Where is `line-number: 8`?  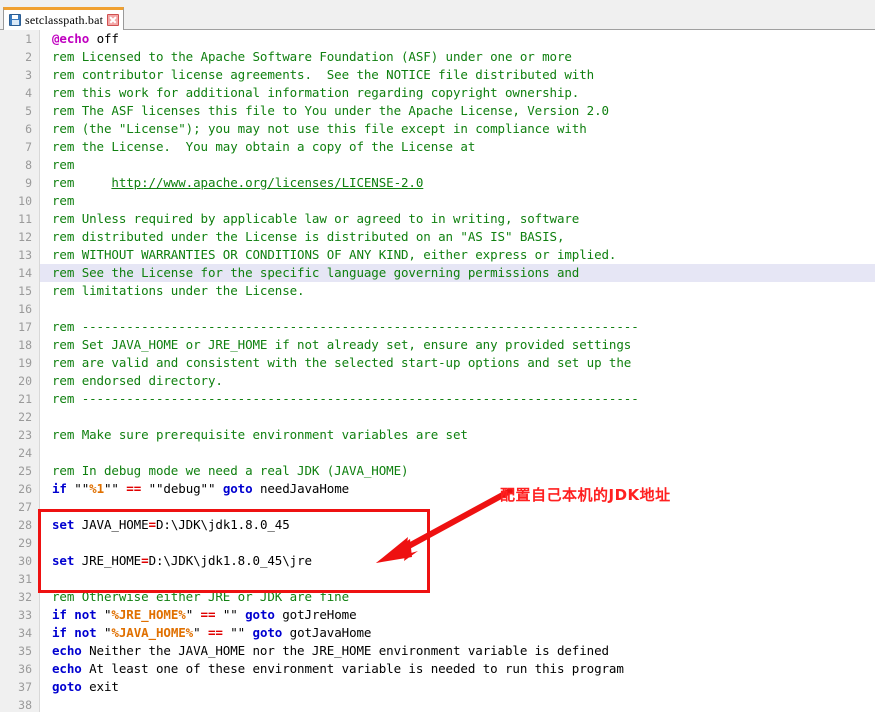
line-number: 8 is located at coordinates (20, 165).